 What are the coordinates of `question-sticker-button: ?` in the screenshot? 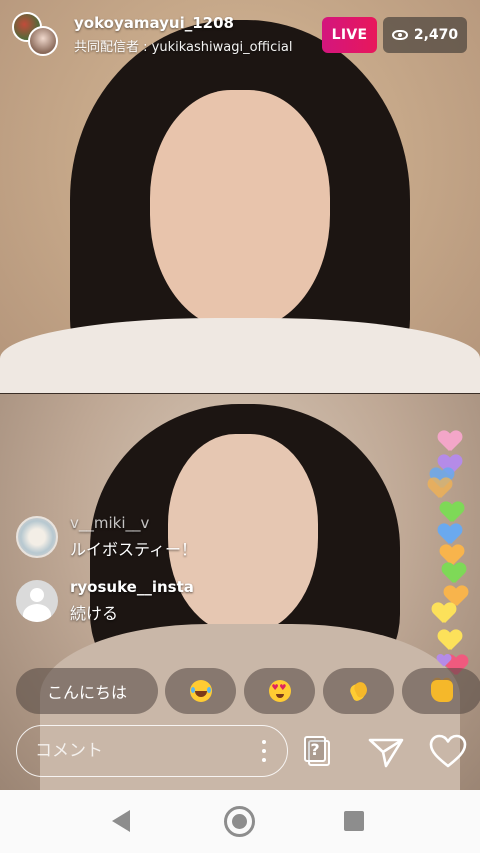 It's located at (320, 752).